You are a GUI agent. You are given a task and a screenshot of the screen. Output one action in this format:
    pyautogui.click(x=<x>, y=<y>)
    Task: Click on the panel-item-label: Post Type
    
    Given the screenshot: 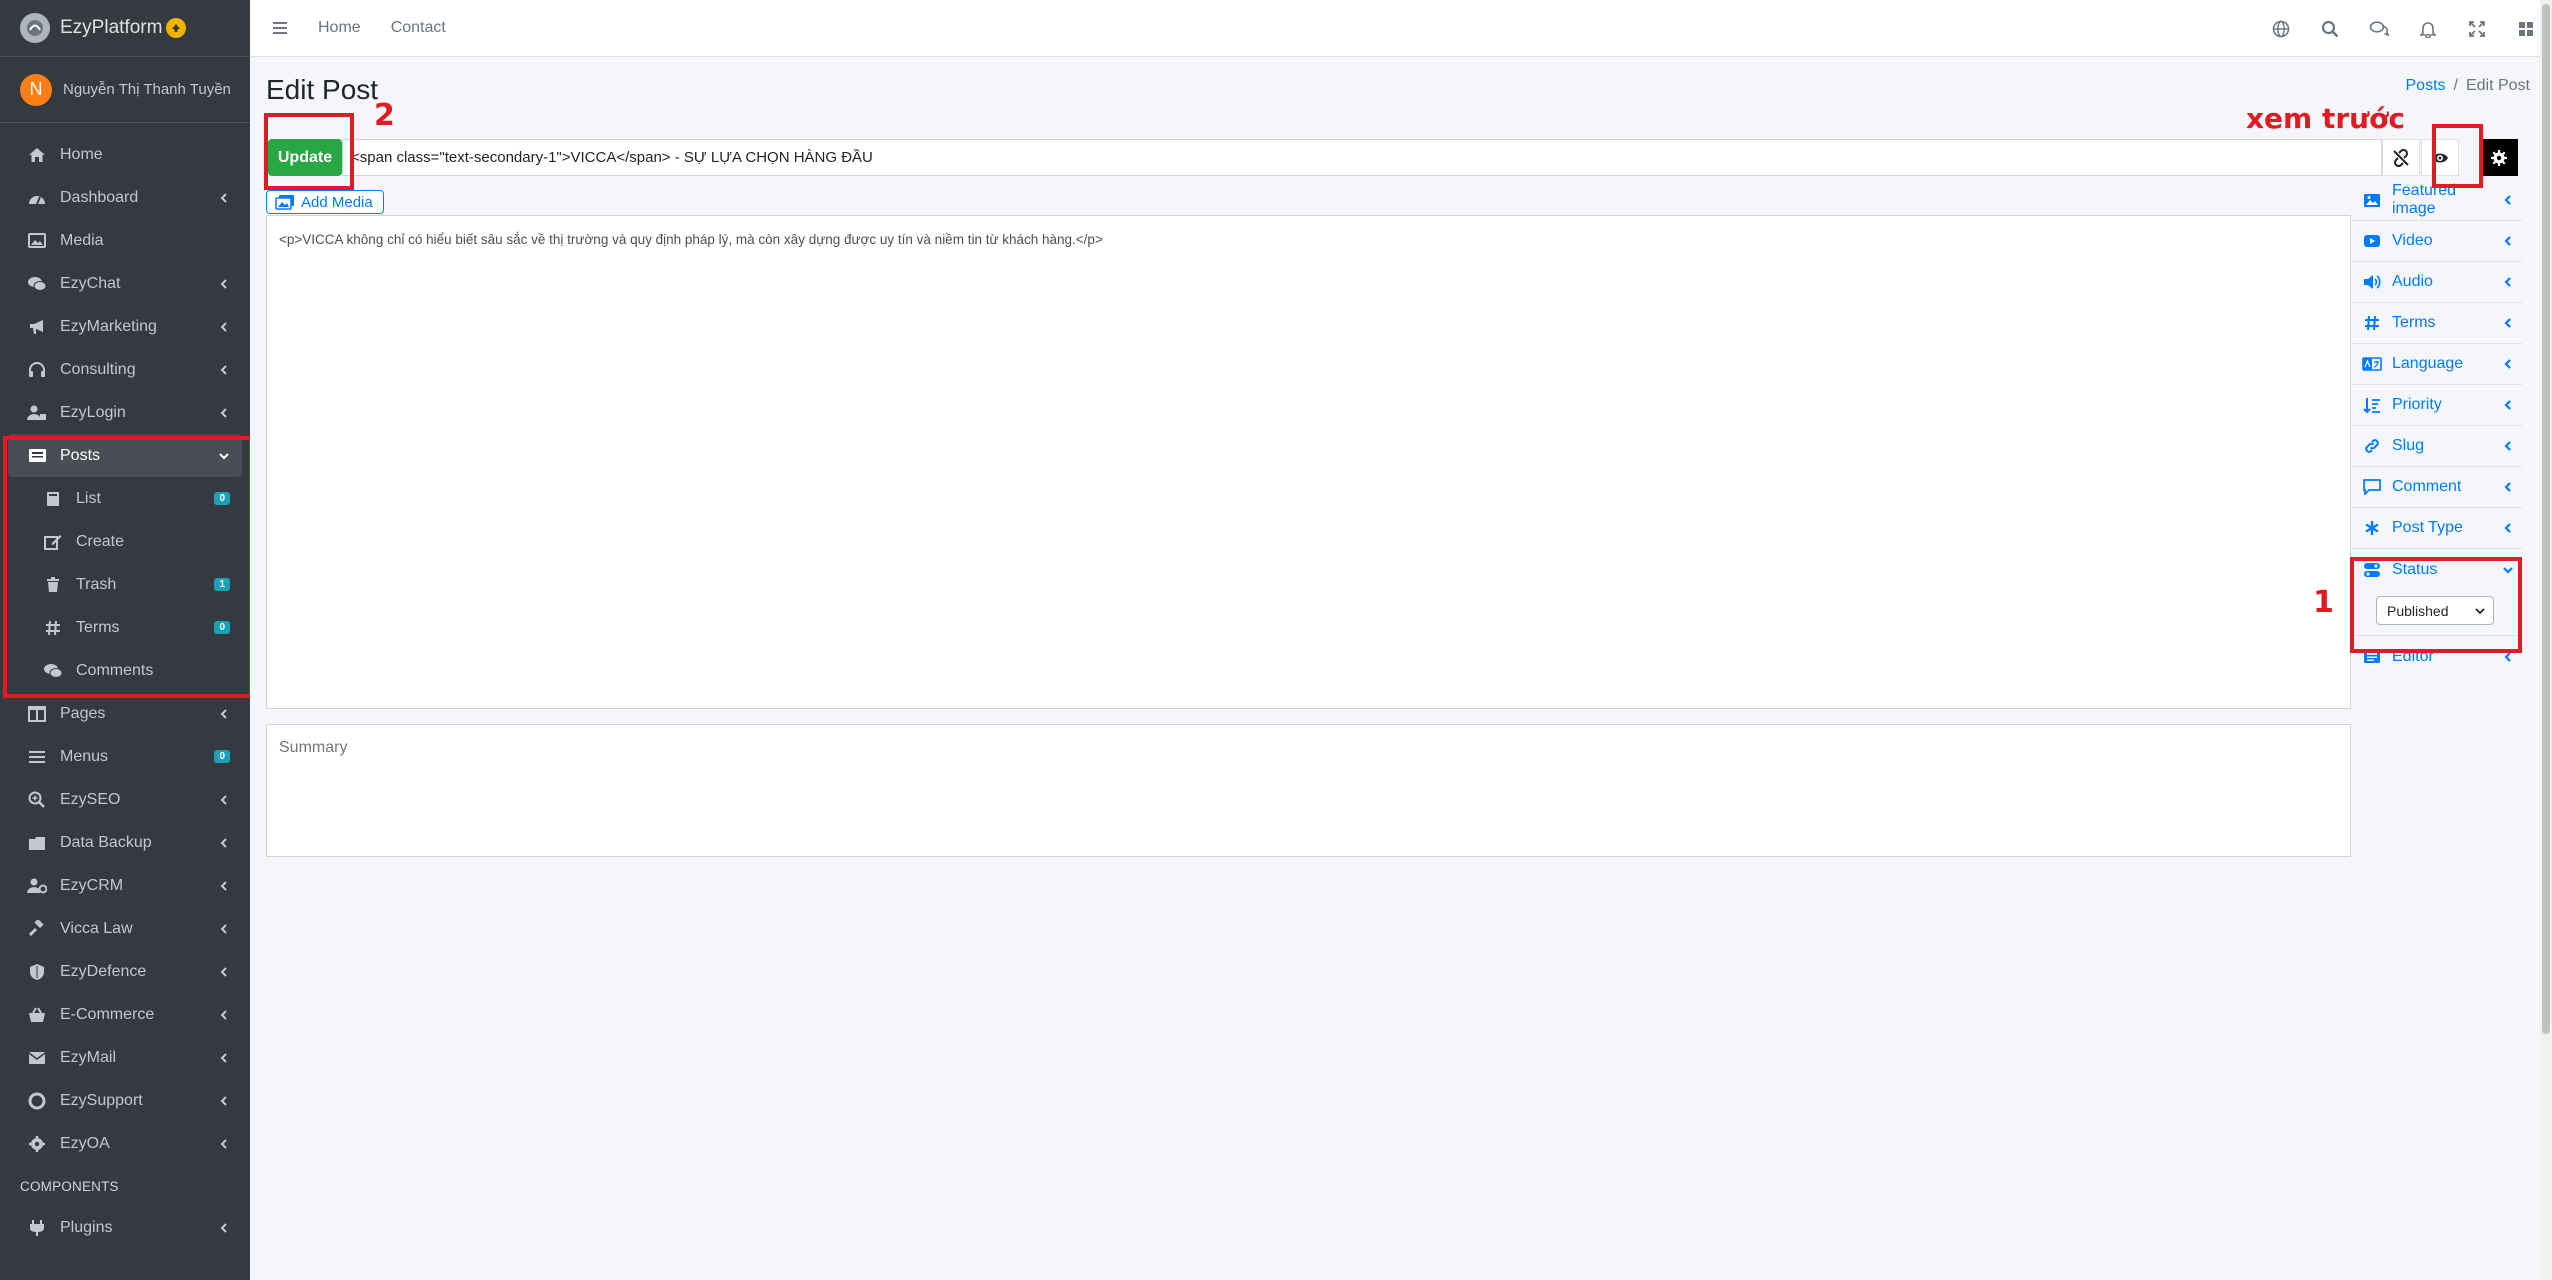 What is the action you would take?
    pyautogui.click(x=2427, y=527)
    